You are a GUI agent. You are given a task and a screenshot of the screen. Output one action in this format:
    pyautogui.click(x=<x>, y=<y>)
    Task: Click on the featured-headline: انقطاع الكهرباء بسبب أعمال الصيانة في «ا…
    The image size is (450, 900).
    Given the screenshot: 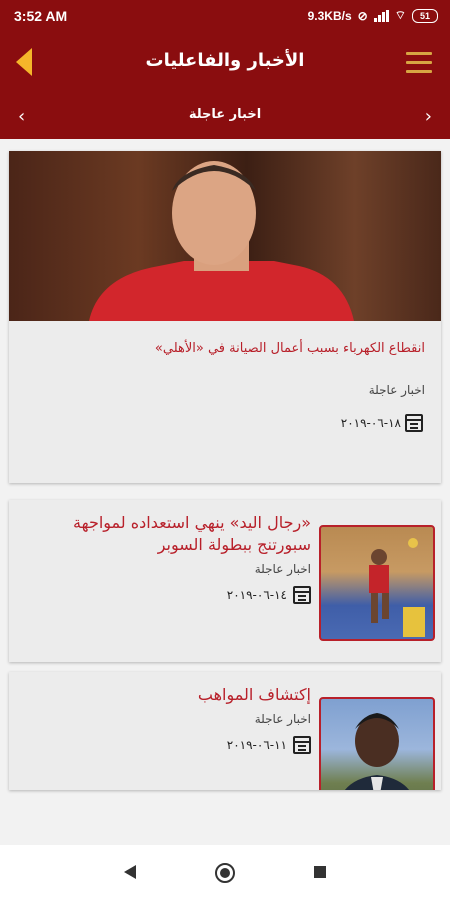 What is the action you would take?
    pyautogui.click(x=225, y=348)
    